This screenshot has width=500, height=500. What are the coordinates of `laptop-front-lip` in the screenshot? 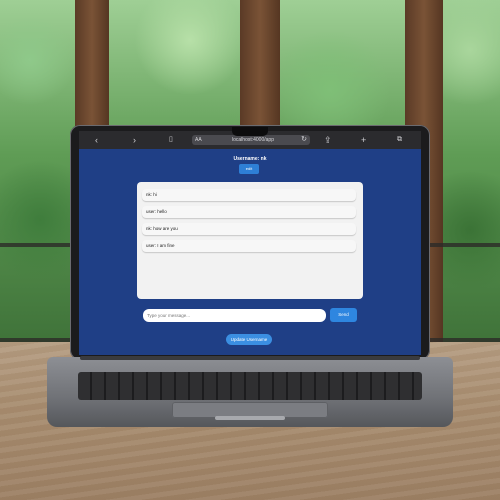 It's located at (250, 418).